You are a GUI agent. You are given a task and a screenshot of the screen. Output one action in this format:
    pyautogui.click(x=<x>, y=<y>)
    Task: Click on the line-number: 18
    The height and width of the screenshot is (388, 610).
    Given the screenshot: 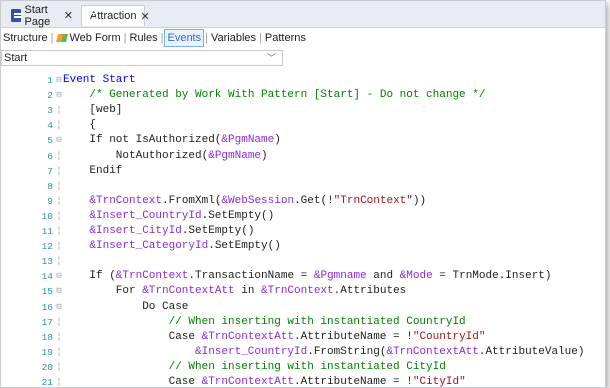 What is the action you would take?
    pyautogui.click(x=47, y=337)
    